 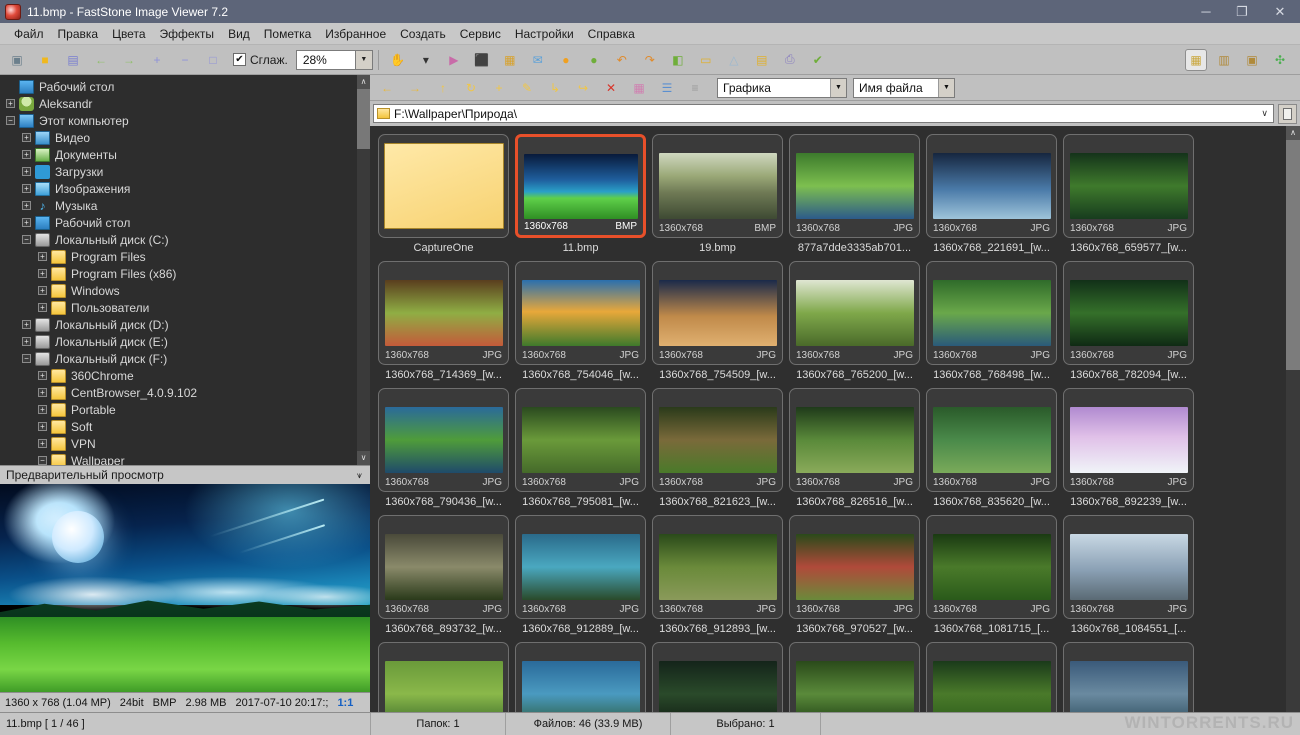 I want to click on preview-collapse-icon: ⩛, so click(x=359, y=475).